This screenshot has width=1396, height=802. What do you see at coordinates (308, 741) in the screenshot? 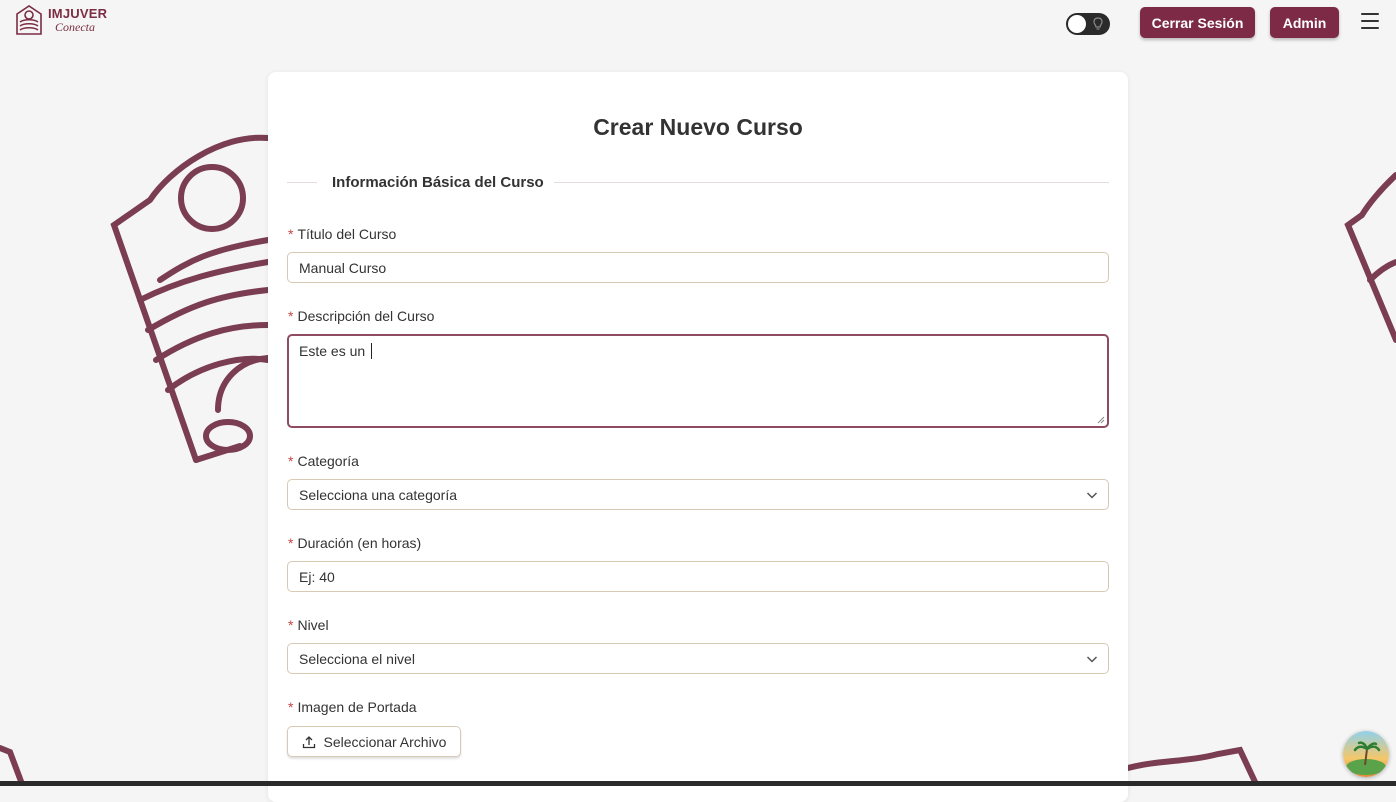
I see `upload-icon` at bounding box center [308, 741].